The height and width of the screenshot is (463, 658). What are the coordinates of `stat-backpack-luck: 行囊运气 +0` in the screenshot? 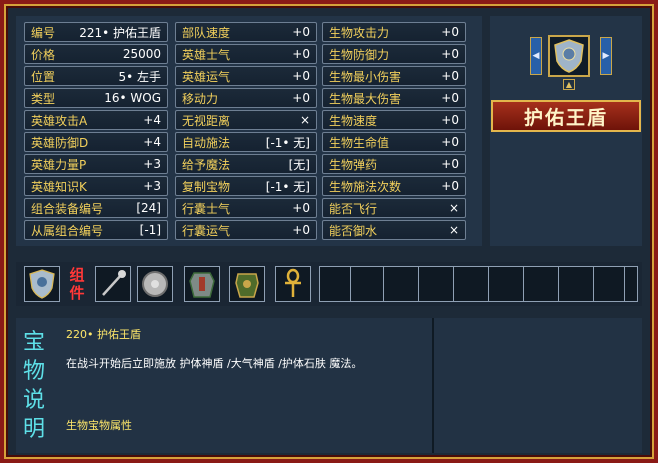 It's located at (246, 230).